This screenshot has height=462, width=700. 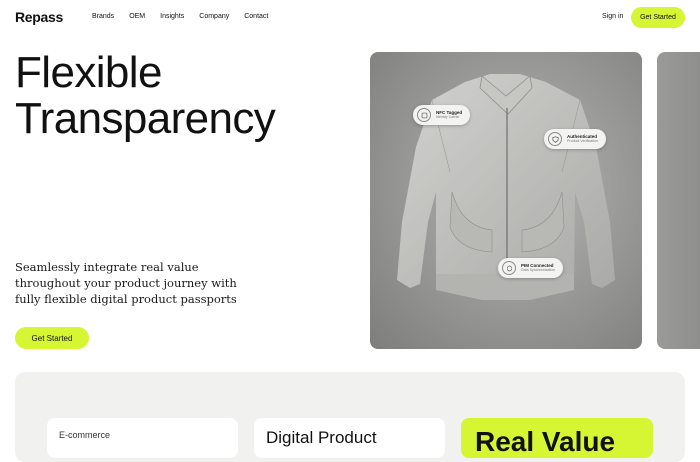 I want to click on nav-links: Brands OEM Insights Company Contact, so click(x=187, y=16).